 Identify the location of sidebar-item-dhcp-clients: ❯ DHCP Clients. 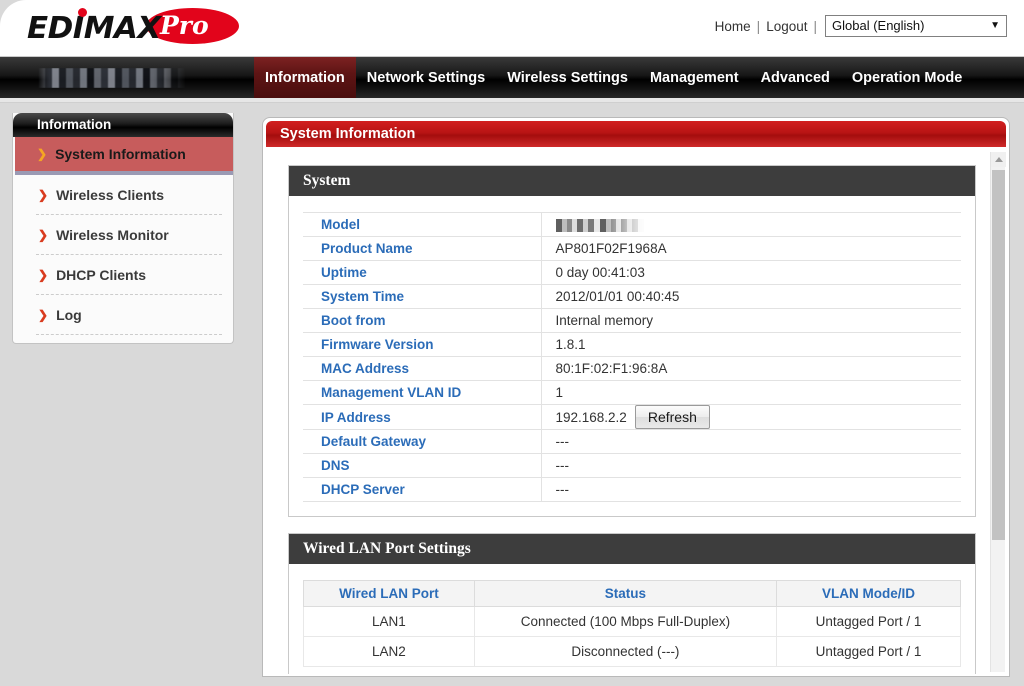
(123, 275).